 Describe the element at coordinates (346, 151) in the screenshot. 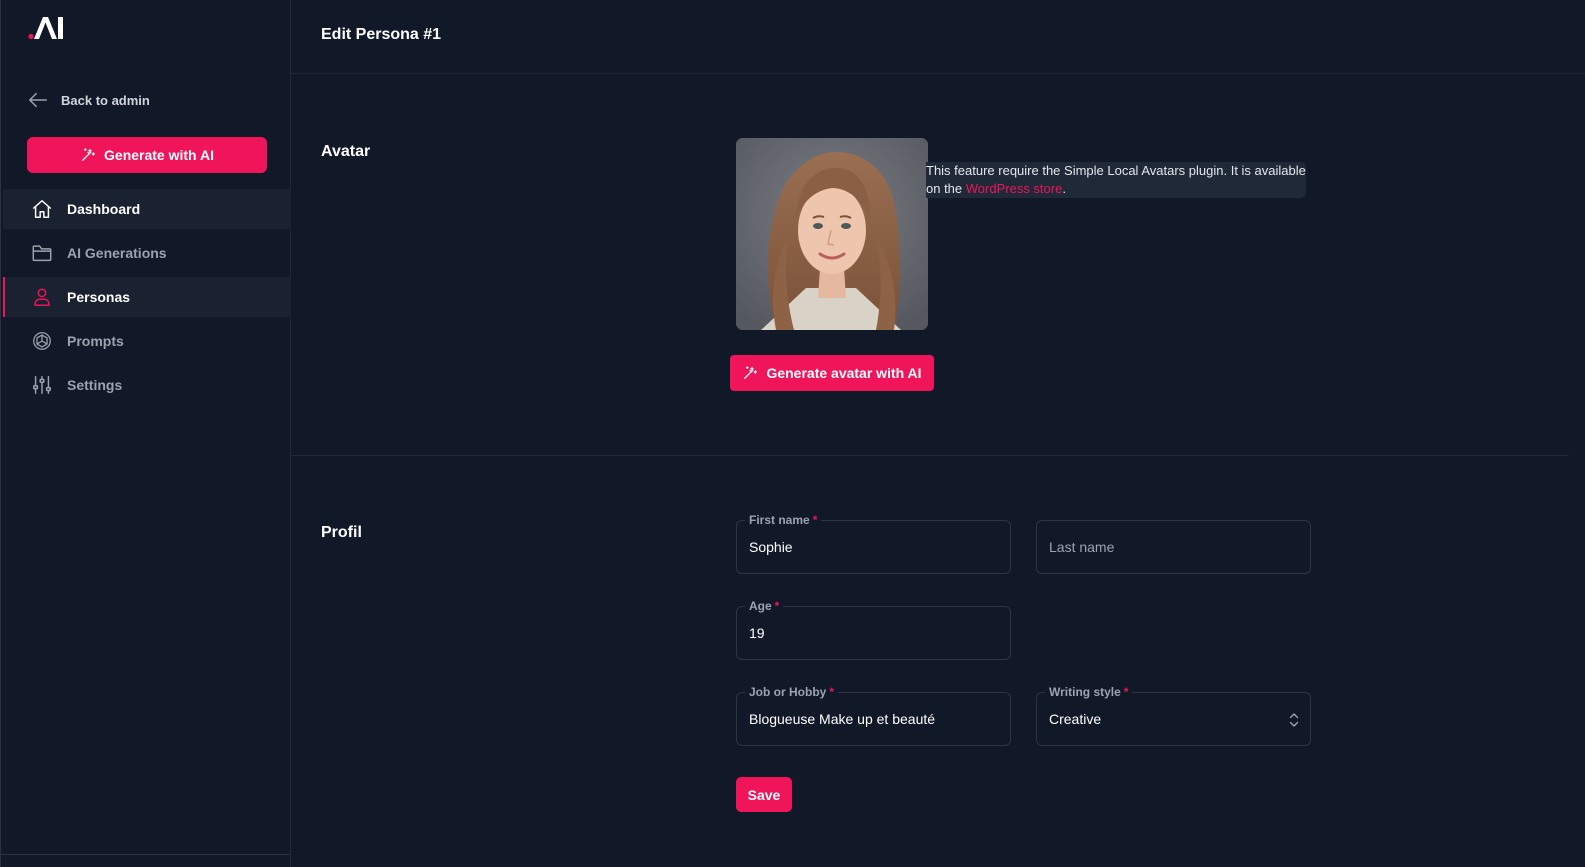

I see `avatar-section-title: Avatar` at that location.